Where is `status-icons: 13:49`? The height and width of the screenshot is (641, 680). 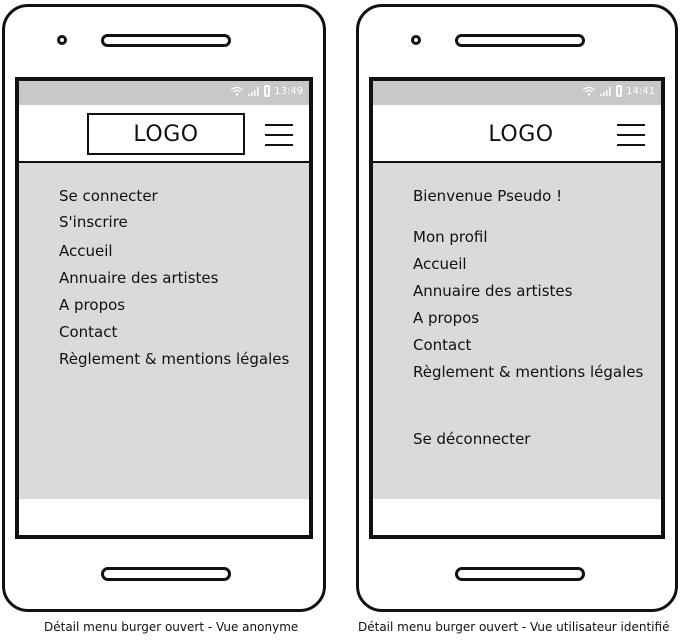 status-icons: 13:49 is located at coordinates (266, 91).